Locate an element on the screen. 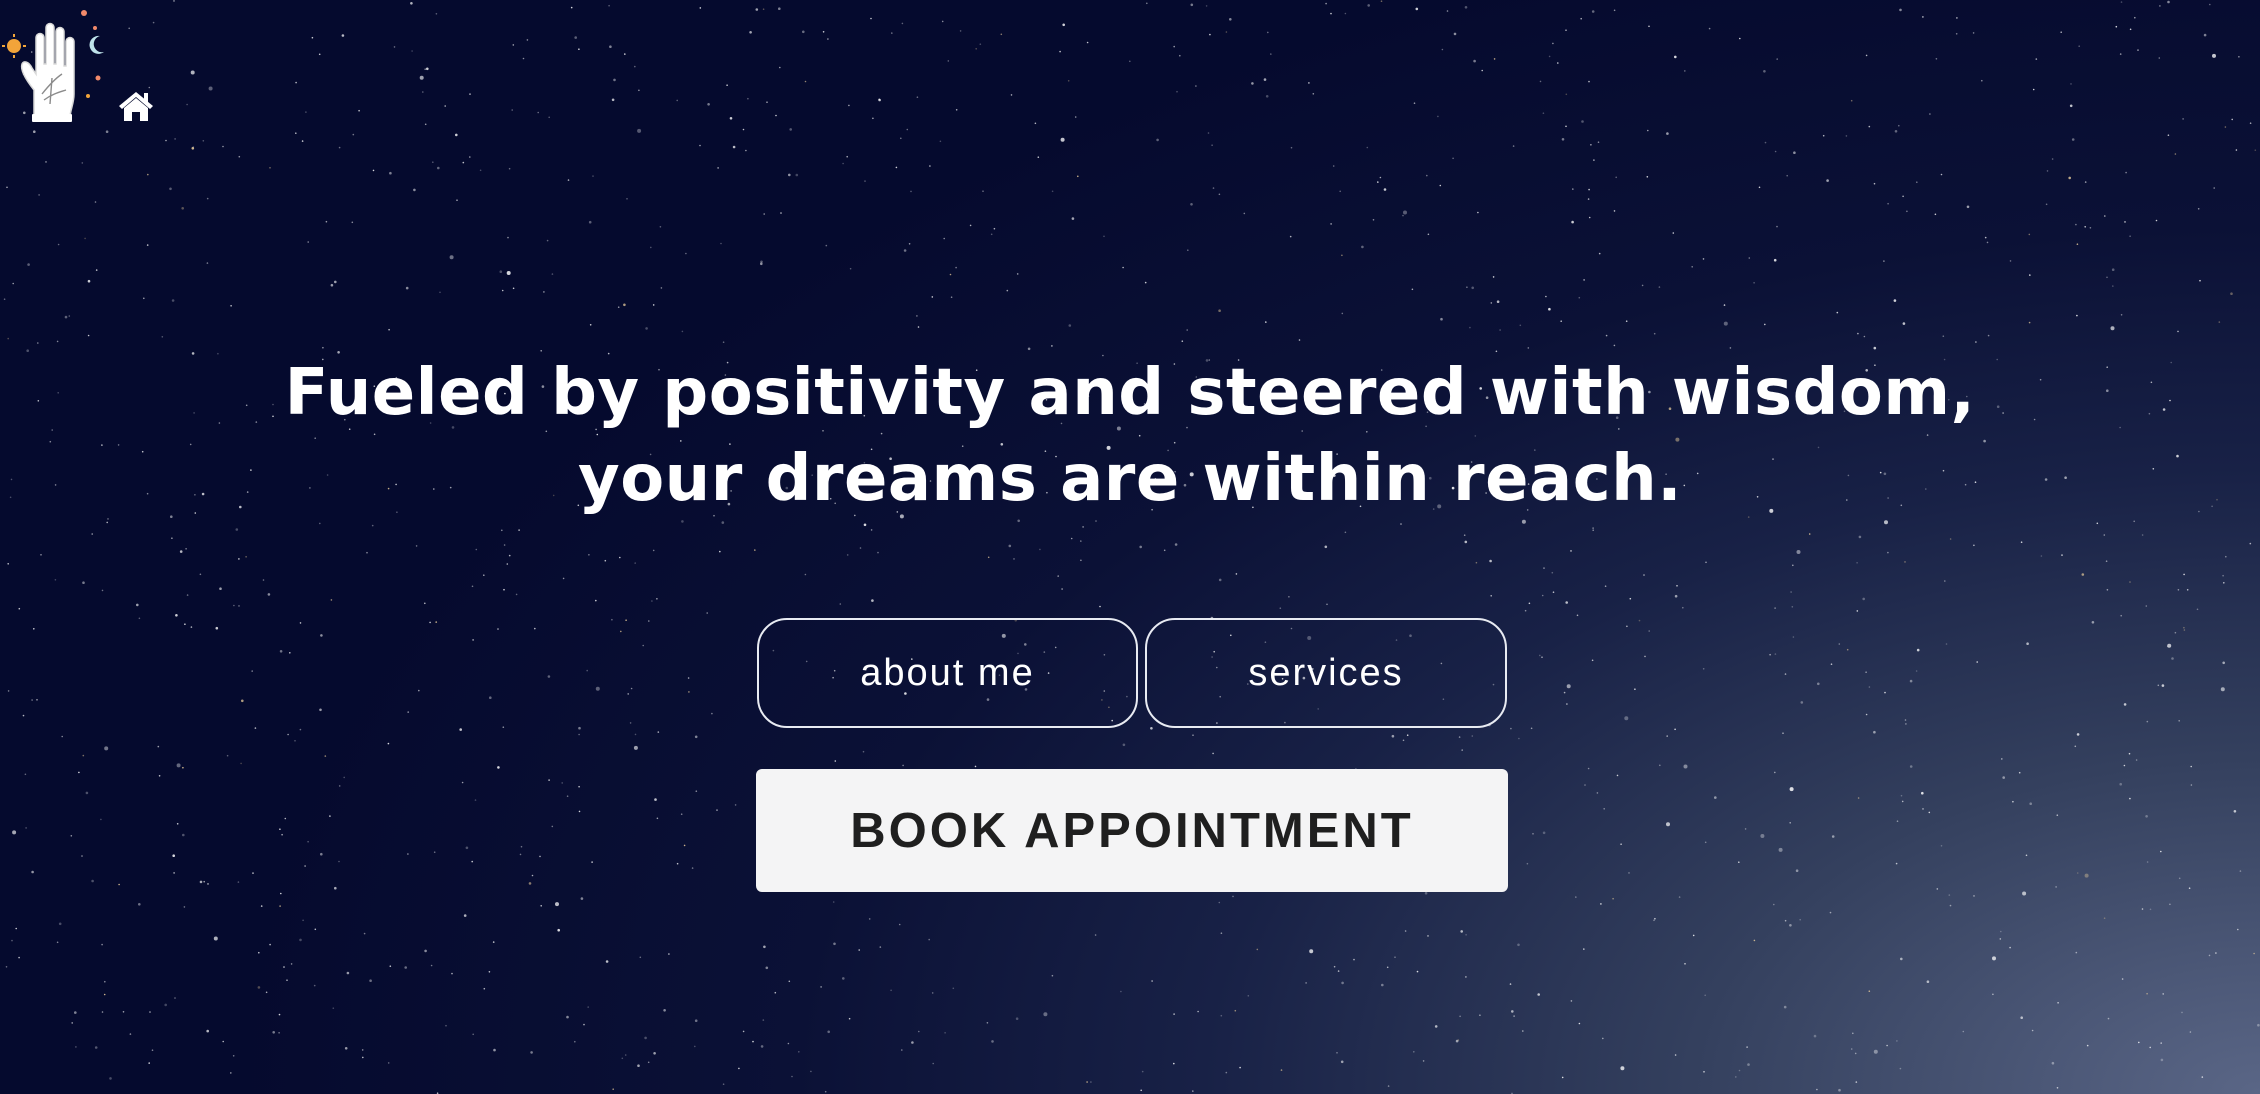  palm-hand-logo-icon is located at coordinates (56, 66).